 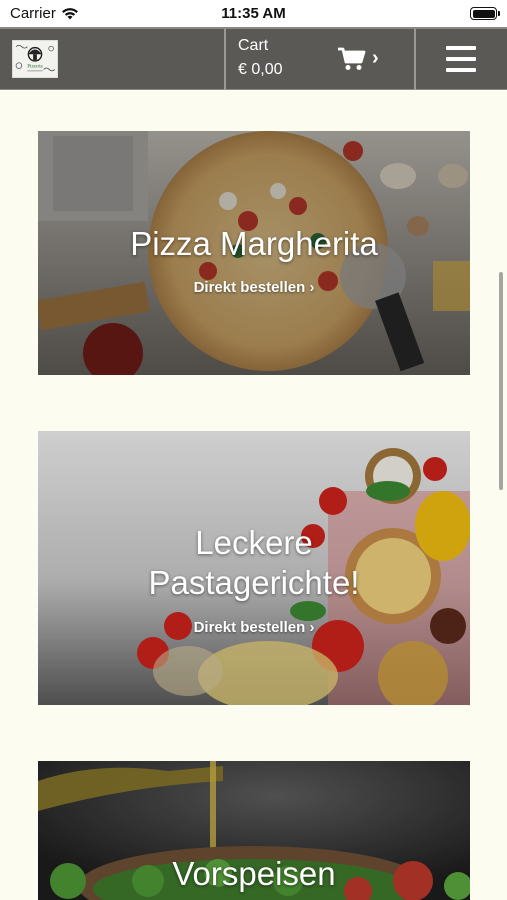 I want to click on category-card-starters: Vorspeisen, so click(x=254, y=830).